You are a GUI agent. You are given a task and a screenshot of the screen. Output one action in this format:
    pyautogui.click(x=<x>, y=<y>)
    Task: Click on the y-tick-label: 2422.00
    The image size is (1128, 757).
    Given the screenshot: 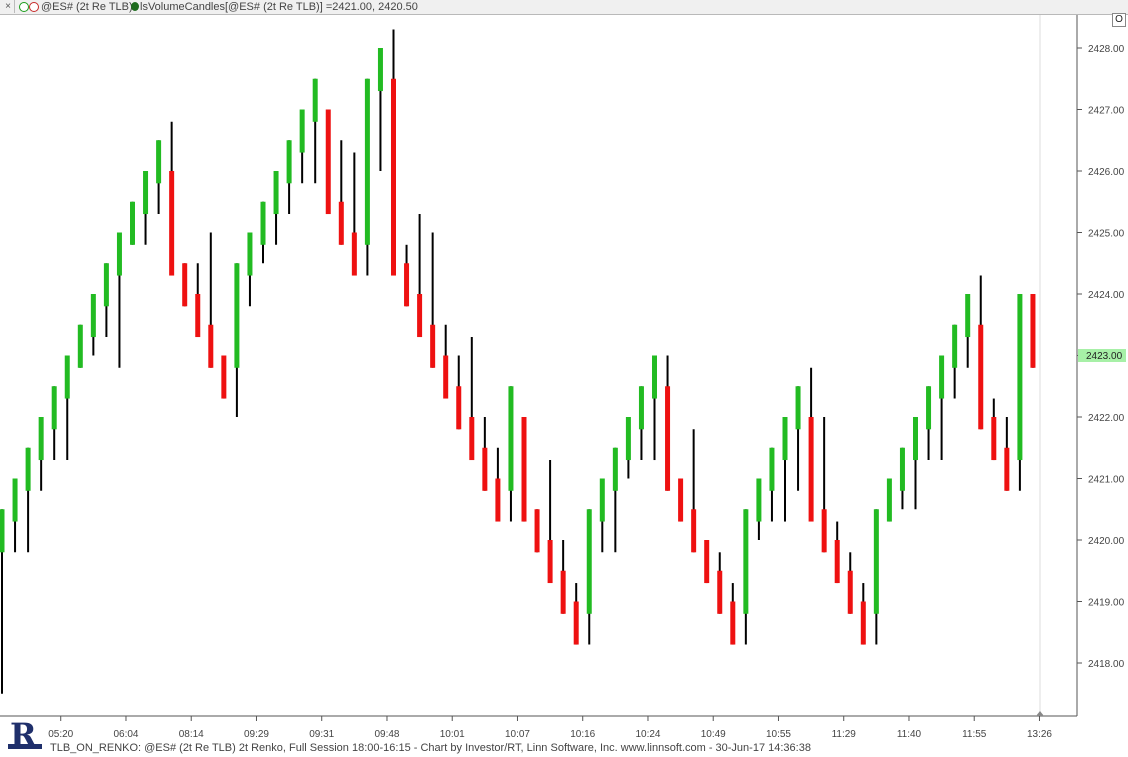 What is the action you would take?
    pyautogui.click(x=1106, y=418)
    